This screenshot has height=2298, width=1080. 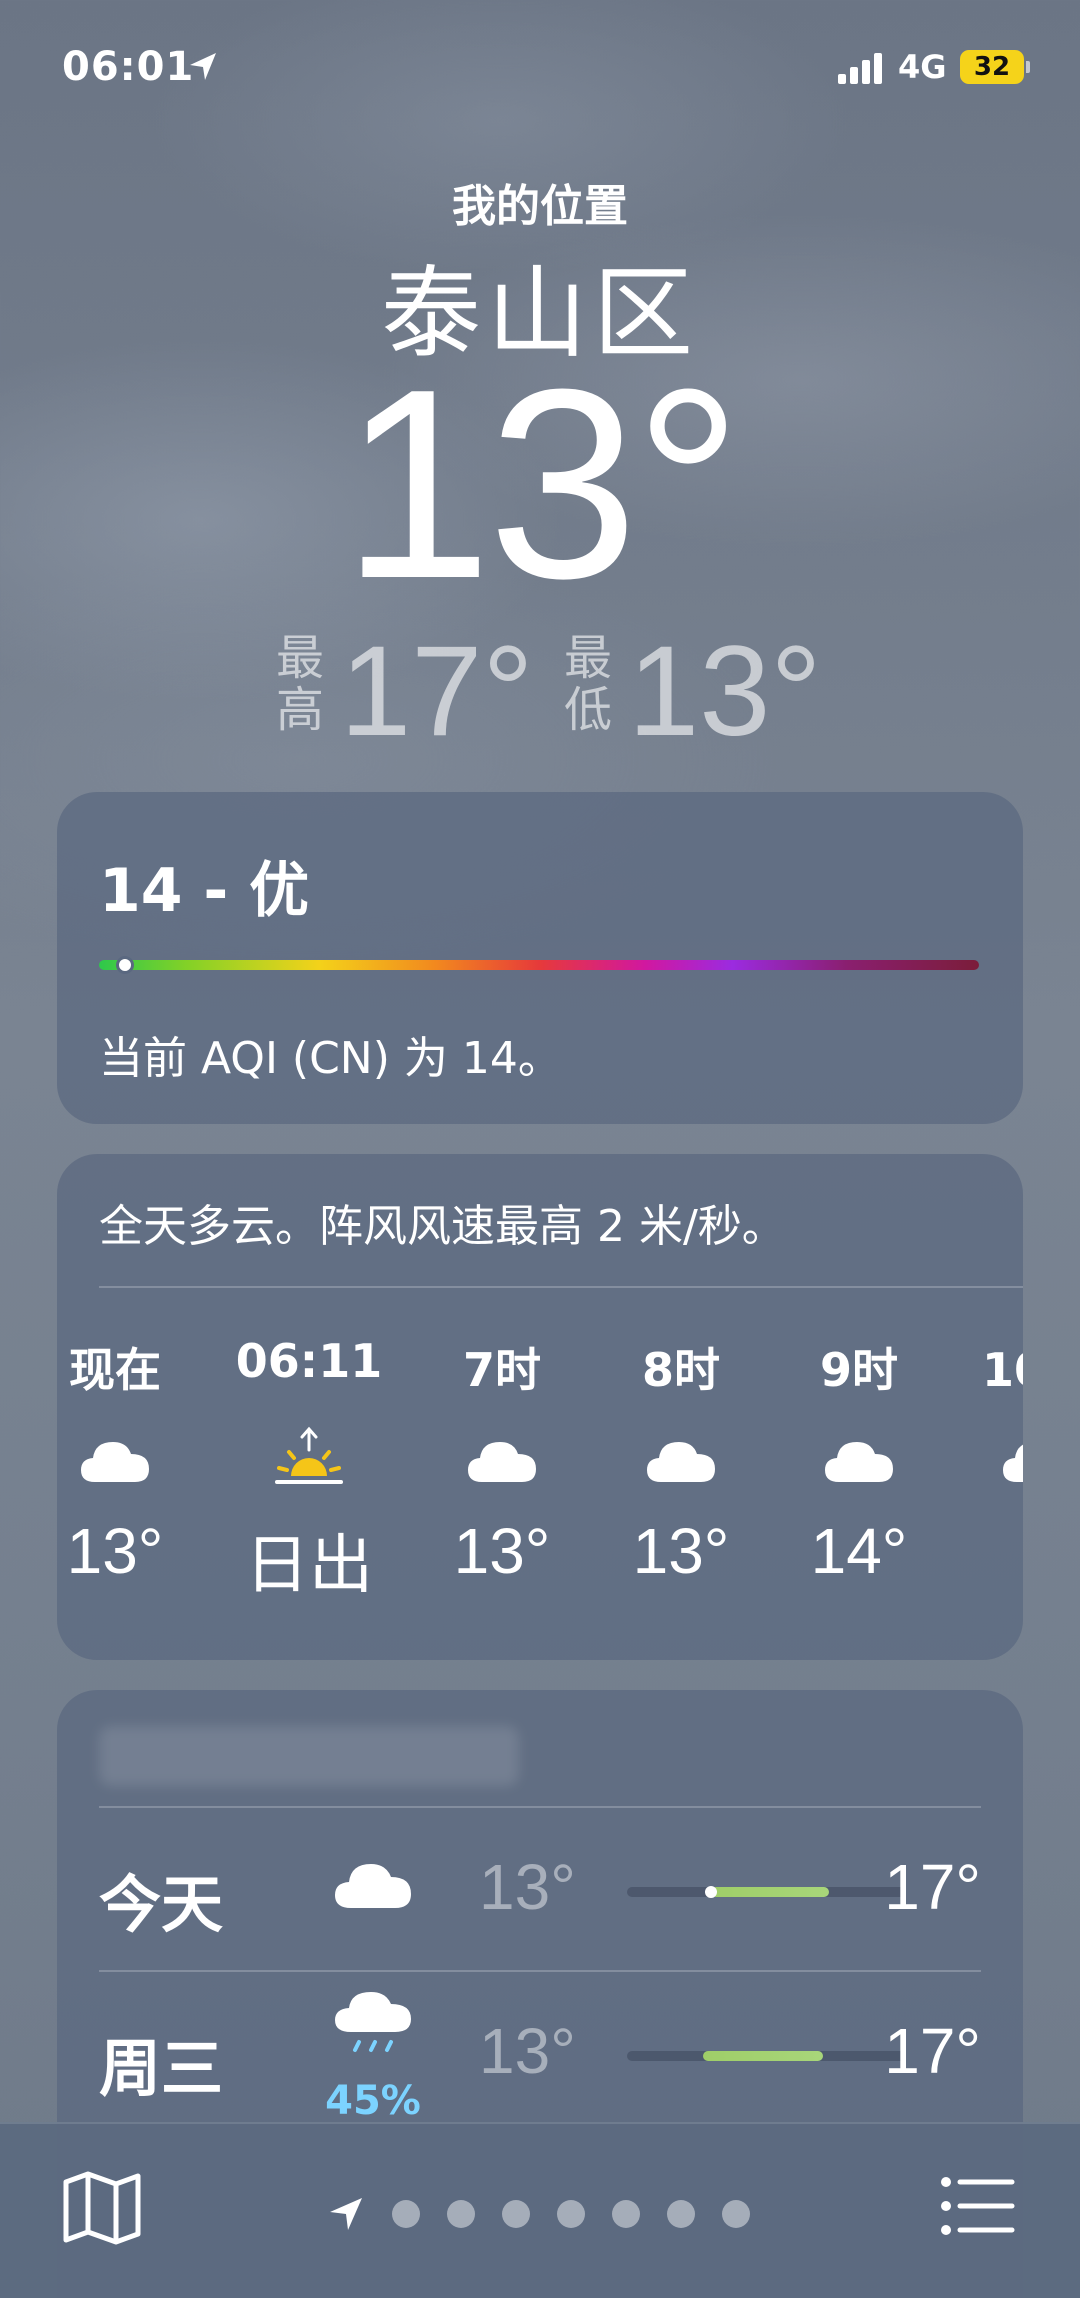 What do you see at coordinates (587, 684) in the screenshot?
I see `low-label: 最低` at bounding box center [587, 684].